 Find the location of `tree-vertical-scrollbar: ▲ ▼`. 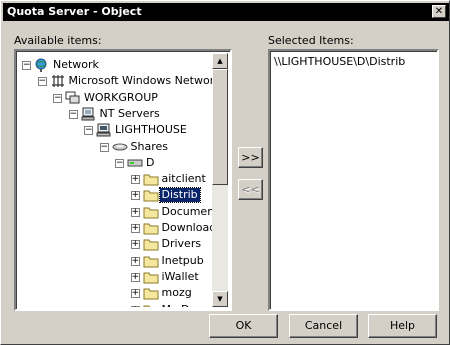

tree-vertical-scrollbar: ▲ ▼ is located at coordinates (220, 180).